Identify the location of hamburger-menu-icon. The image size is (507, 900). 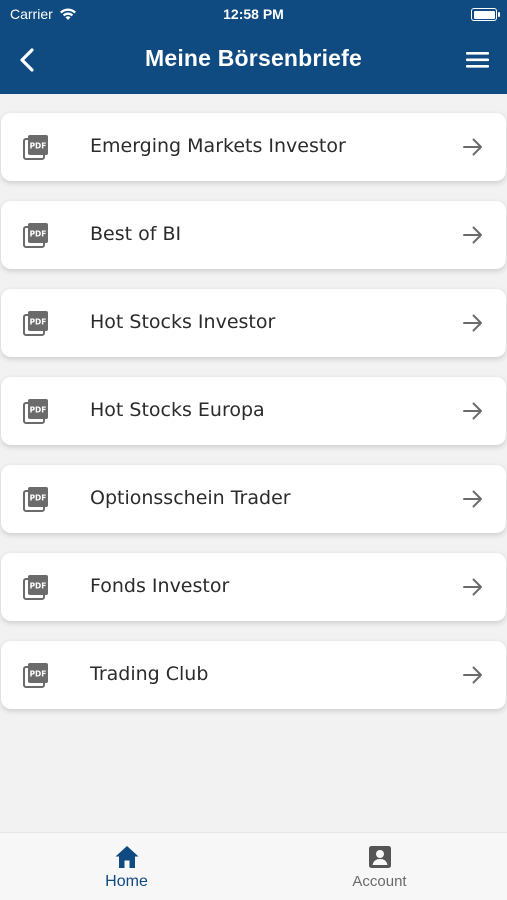
(477, 60).